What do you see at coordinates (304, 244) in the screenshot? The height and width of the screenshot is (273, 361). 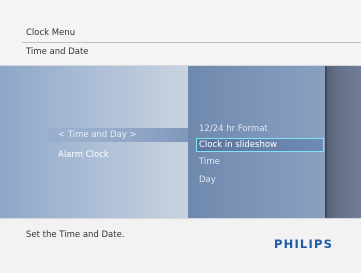 I see `philips-logo: PHILIPS` at bounding box center [304, 244].